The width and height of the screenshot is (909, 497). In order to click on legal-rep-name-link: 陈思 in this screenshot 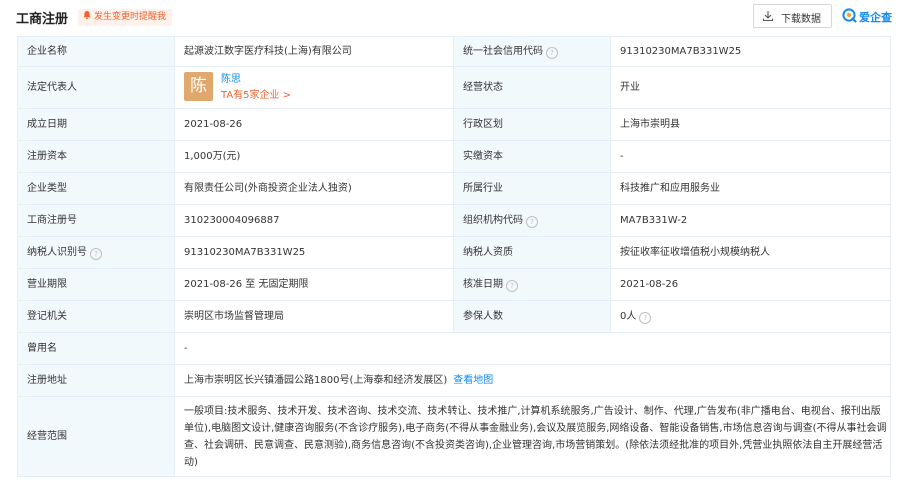, I will do `click(231, 80)`.